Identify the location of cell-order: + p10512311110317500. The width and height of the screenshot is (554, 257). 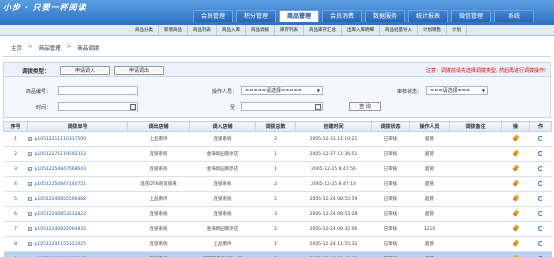
(77, 139).